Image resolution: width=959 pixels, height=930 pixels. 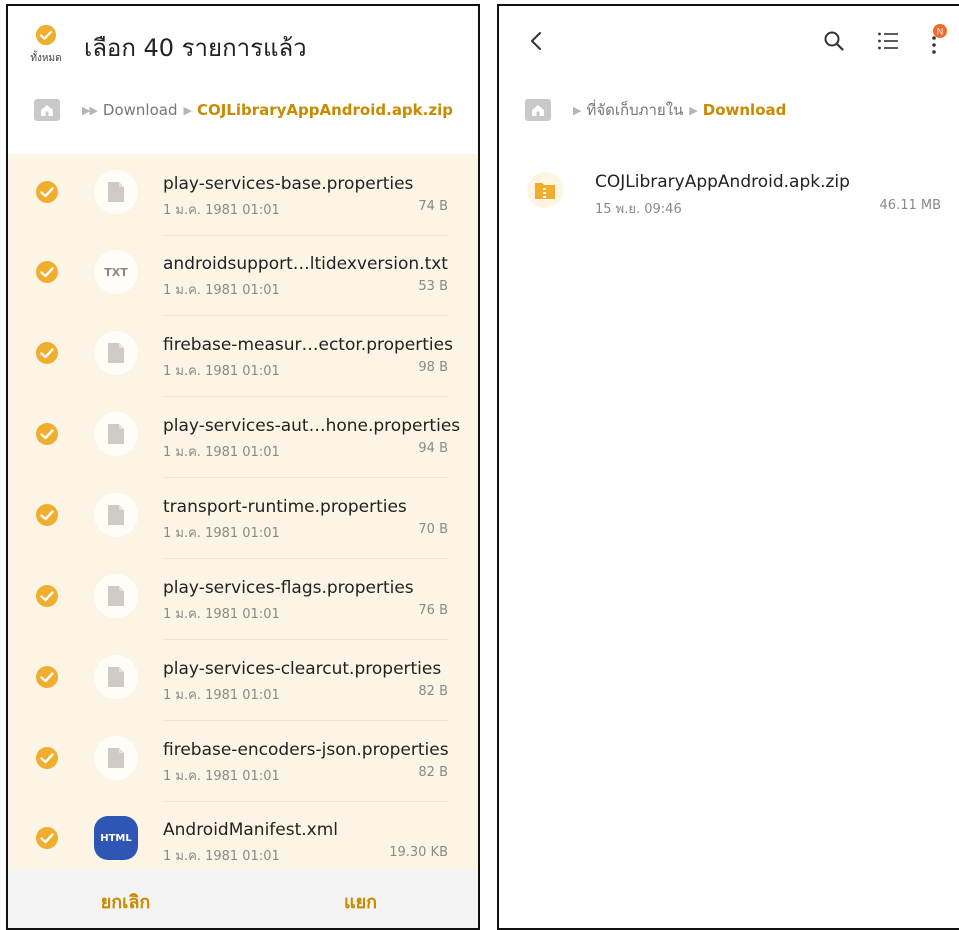 I want to click on file-name: AndroidManifest.xml, so click(x=251, y=830).